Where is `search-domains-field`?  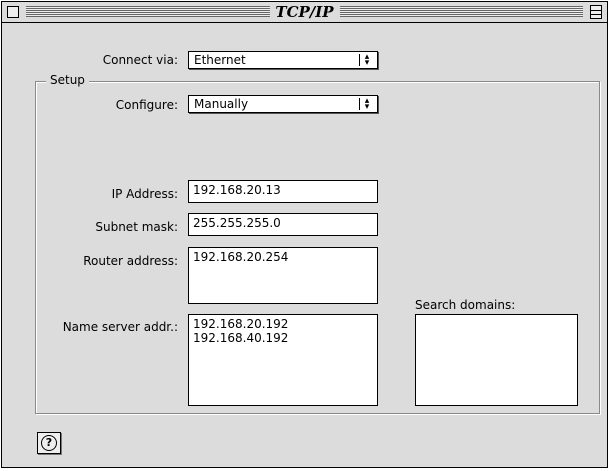
search-domains-field is located at coordinates (496, 360).